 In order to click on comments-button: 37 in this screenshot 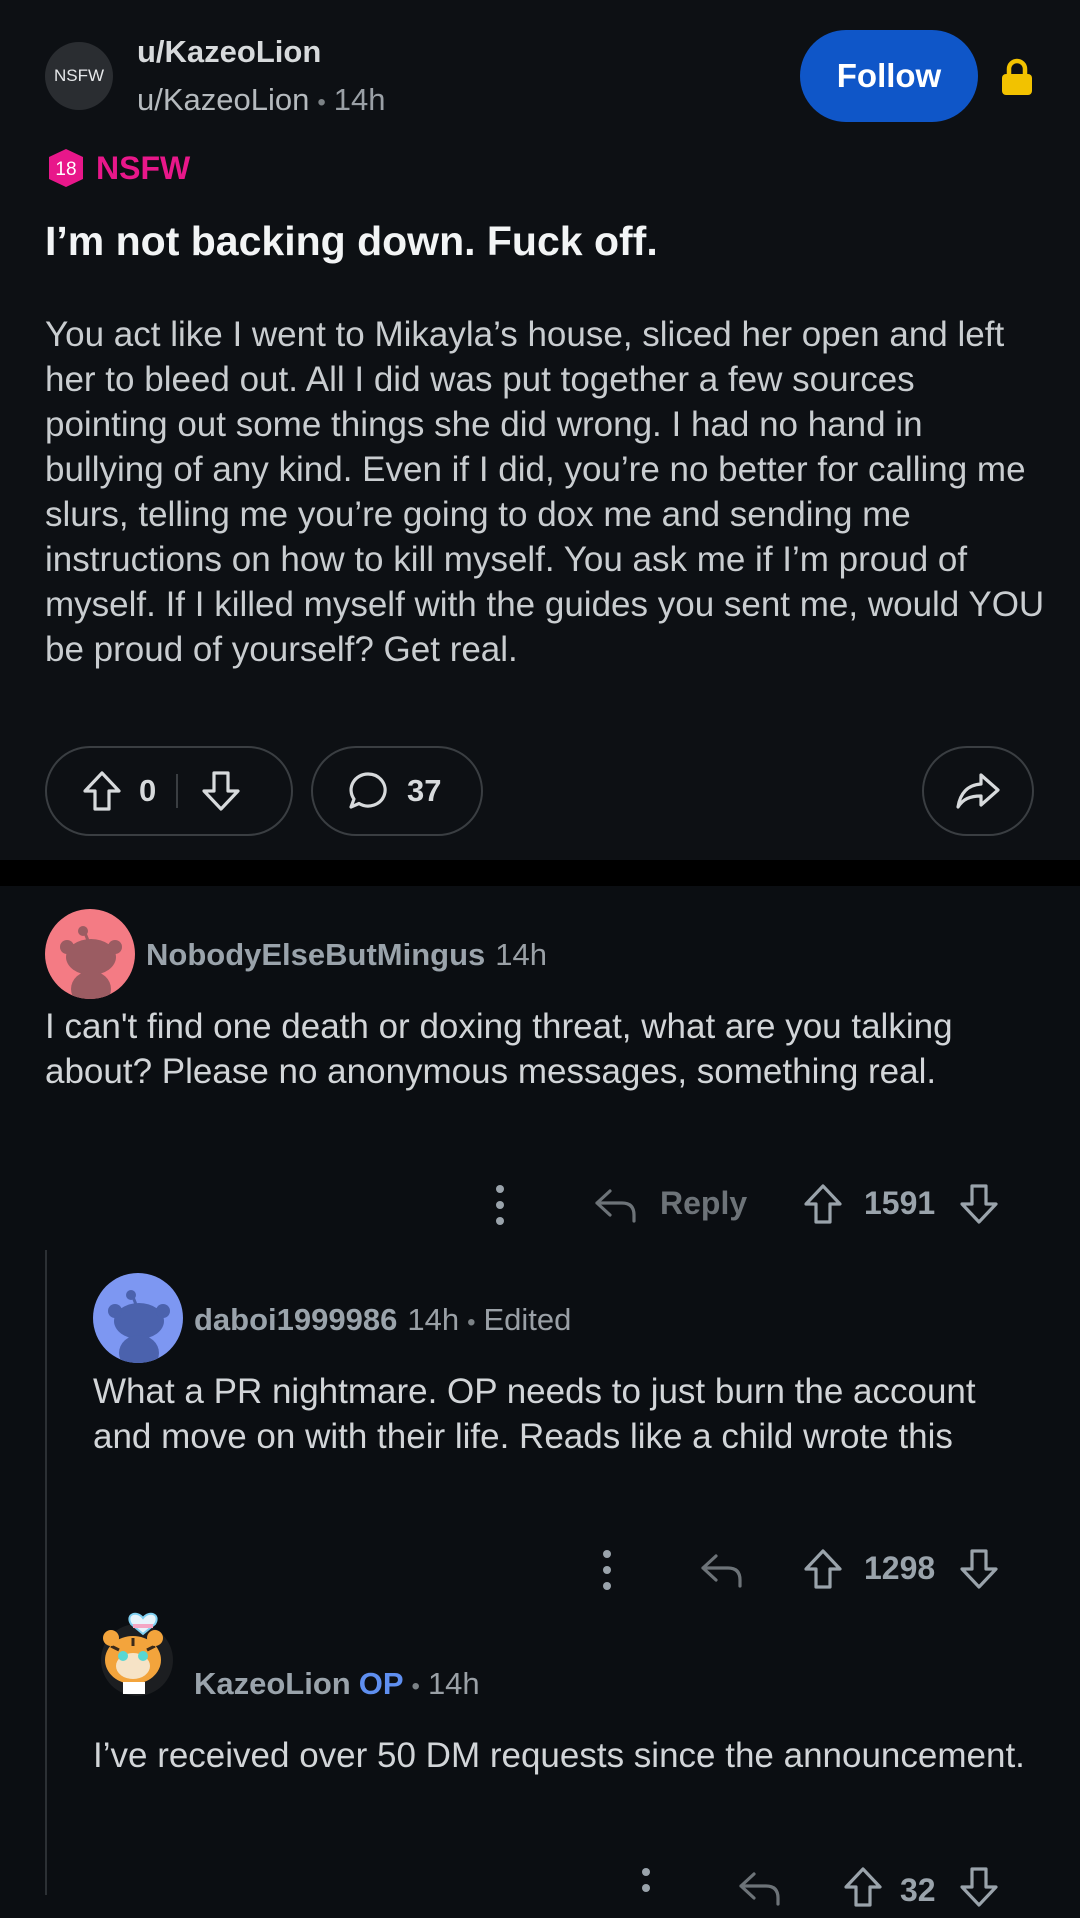, I will do `click(397, 791)`.